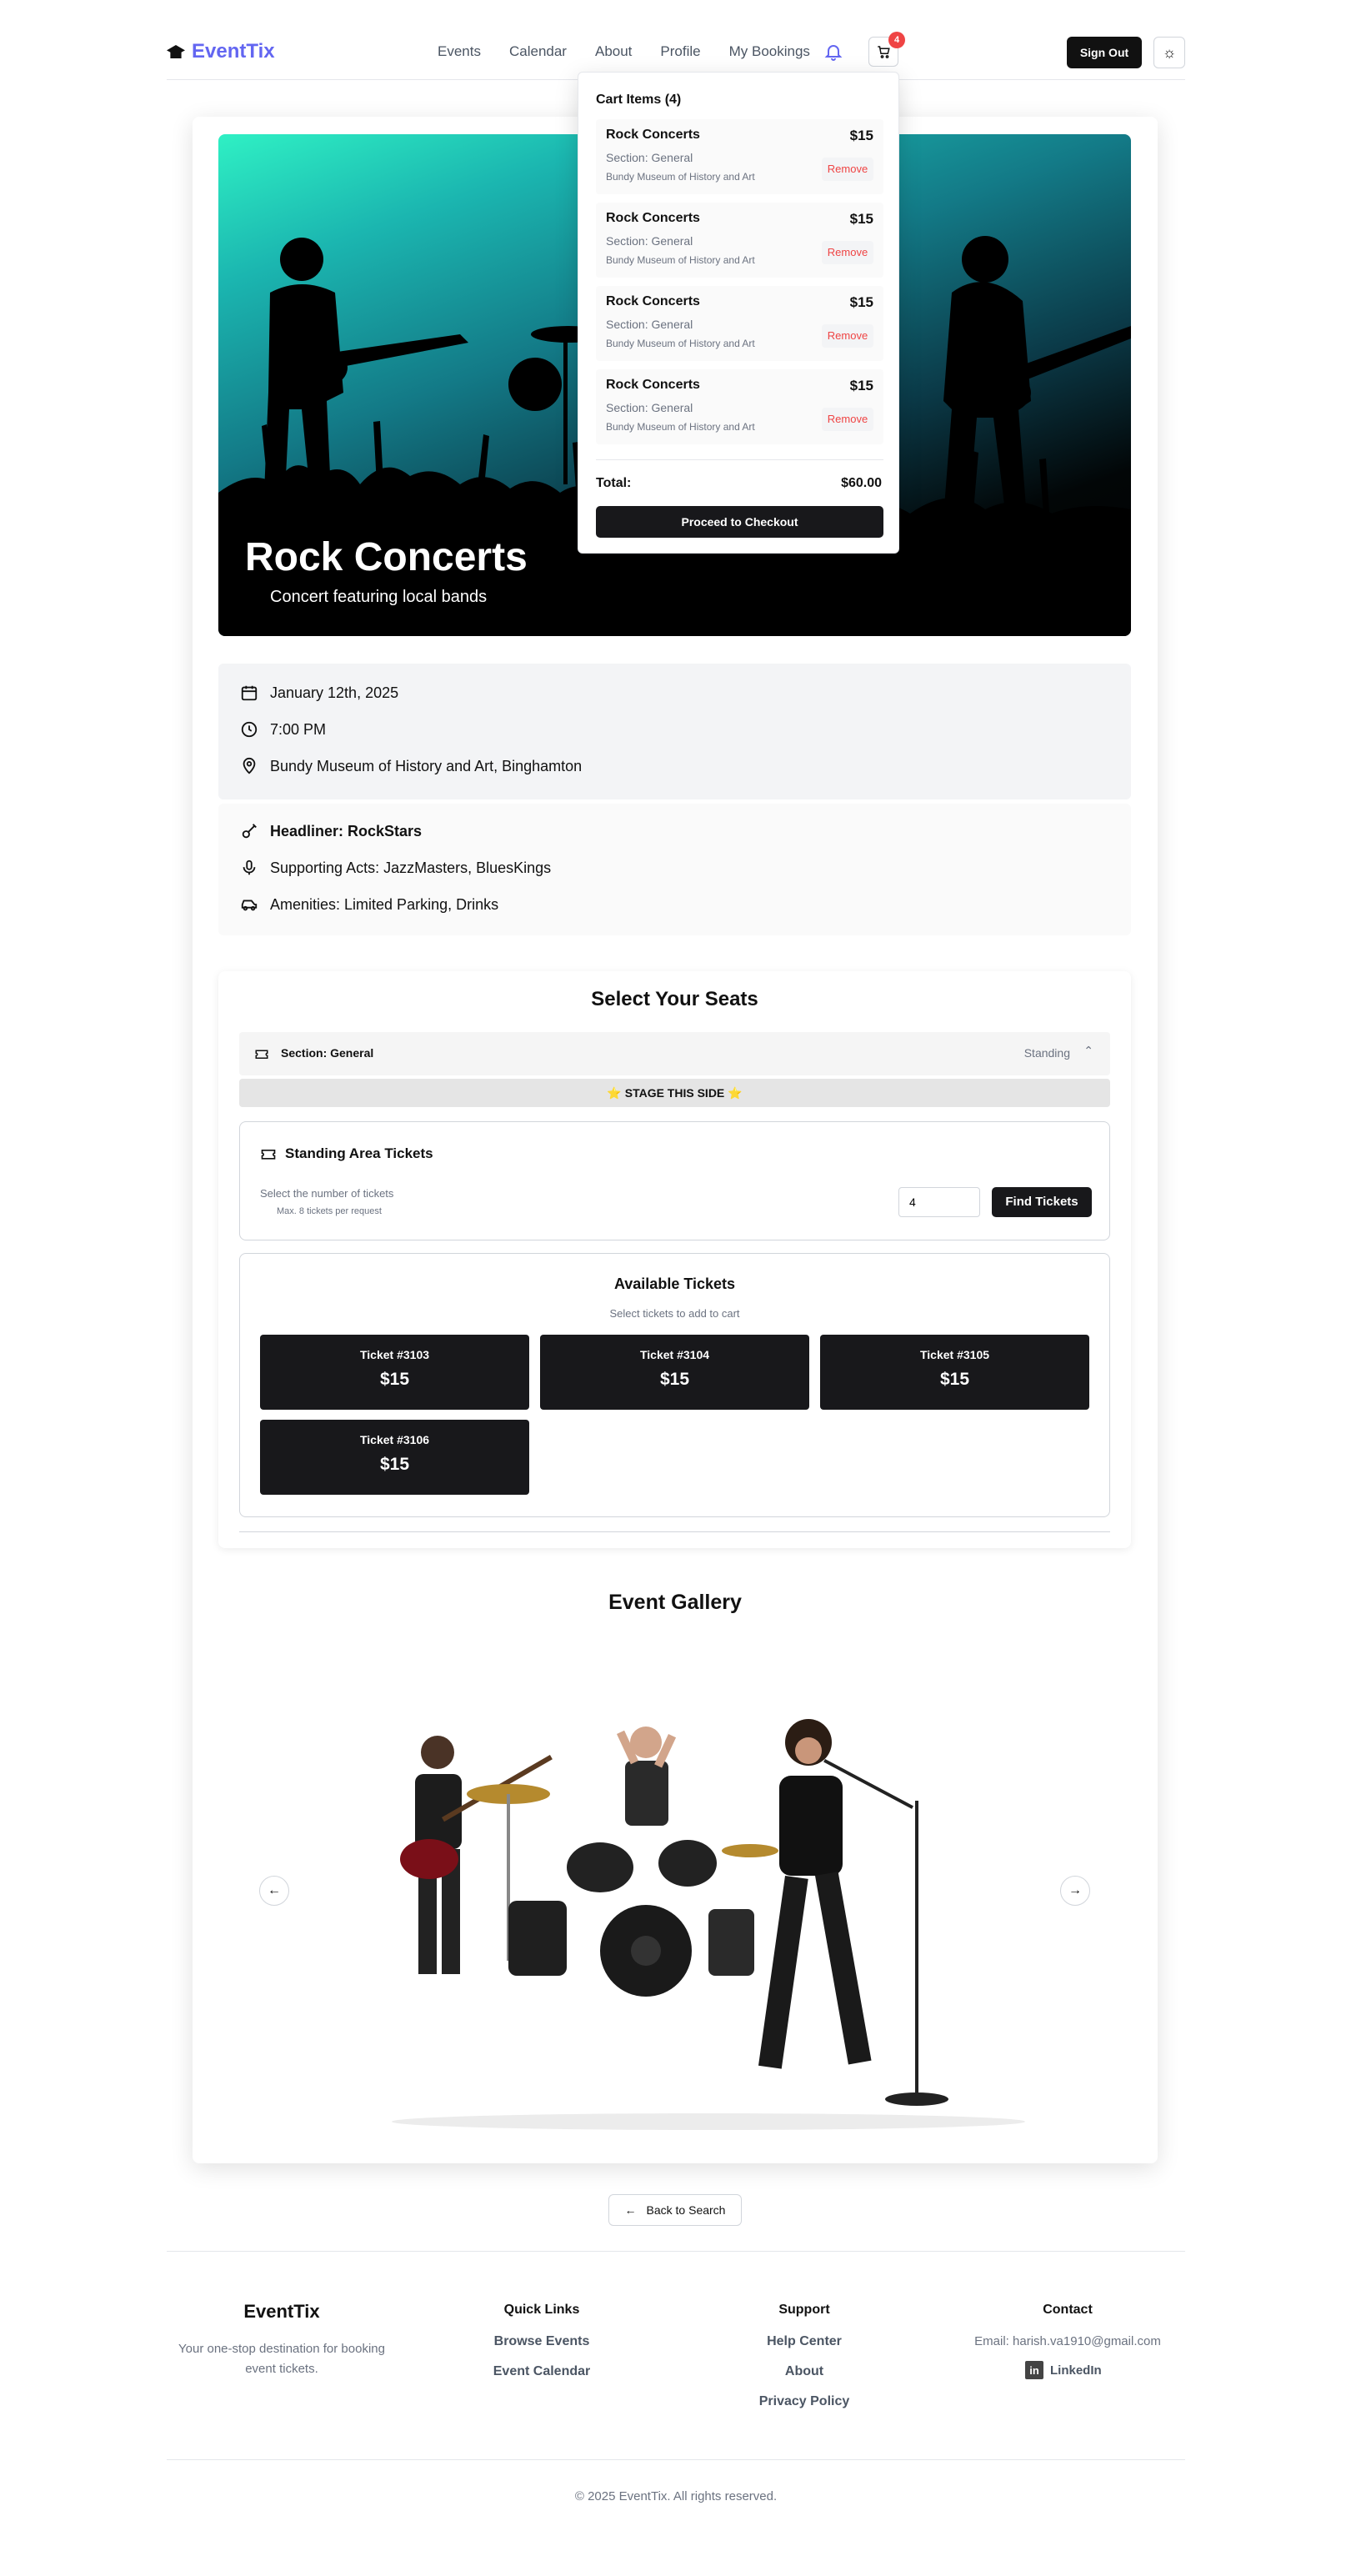 Image resolution: width=1351 pixels, height=2576 pixels. Describe the element at coordinates (674, 1531) in the screenshot. I see `divider` at that location.